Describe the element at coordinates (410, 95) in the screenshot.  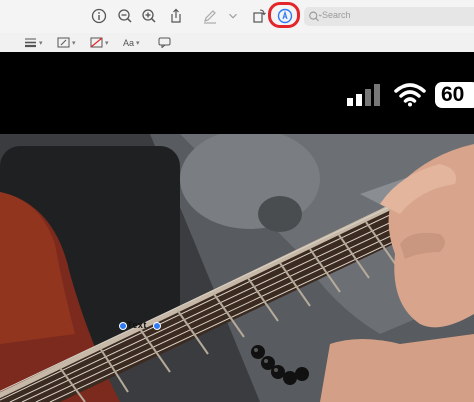
I see `wifi-icon` at that location.